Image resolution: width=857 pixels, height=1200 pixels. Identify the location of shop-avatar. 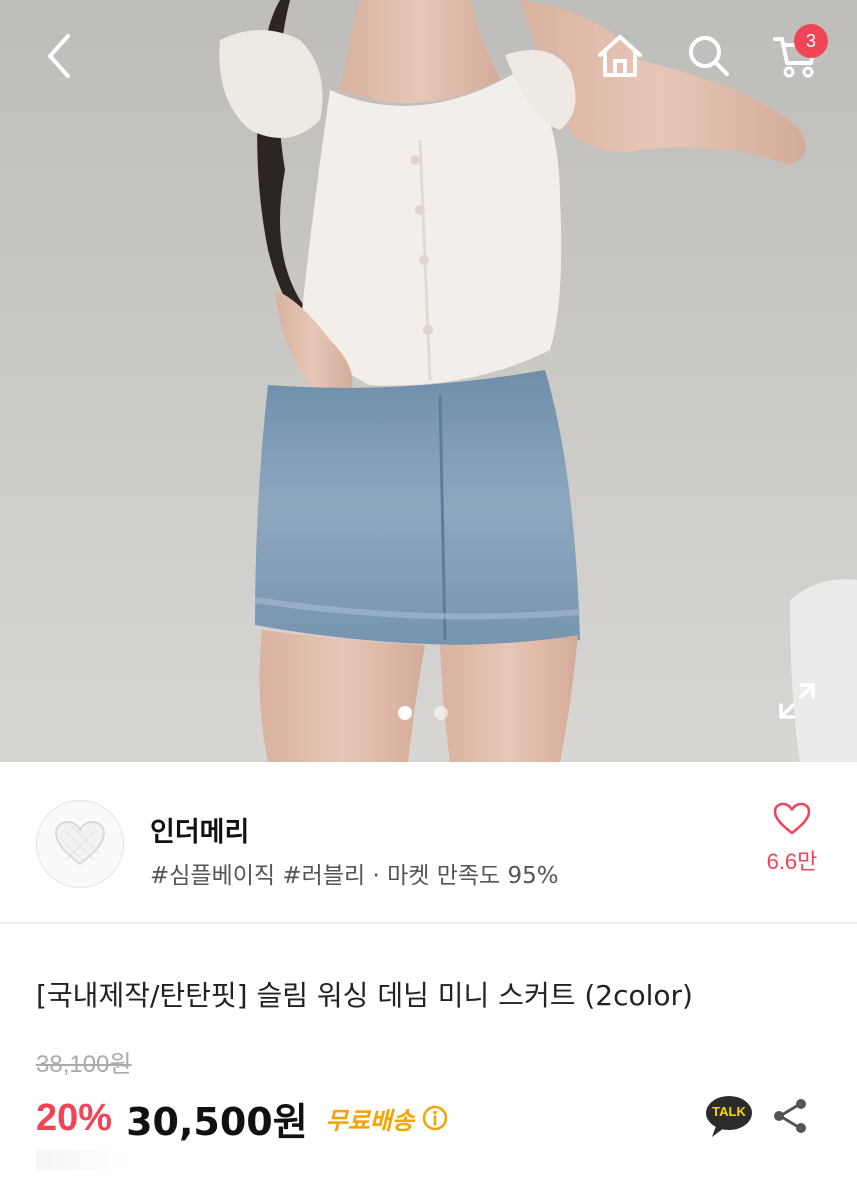
(80, 844).